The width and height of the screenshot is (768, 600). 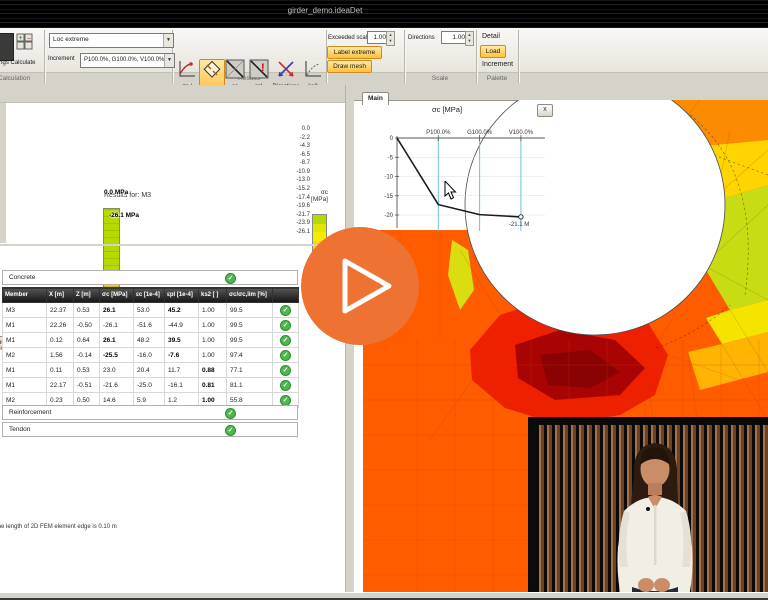 I want to click on table-cell: 99.5, so click(x=249, y=310).